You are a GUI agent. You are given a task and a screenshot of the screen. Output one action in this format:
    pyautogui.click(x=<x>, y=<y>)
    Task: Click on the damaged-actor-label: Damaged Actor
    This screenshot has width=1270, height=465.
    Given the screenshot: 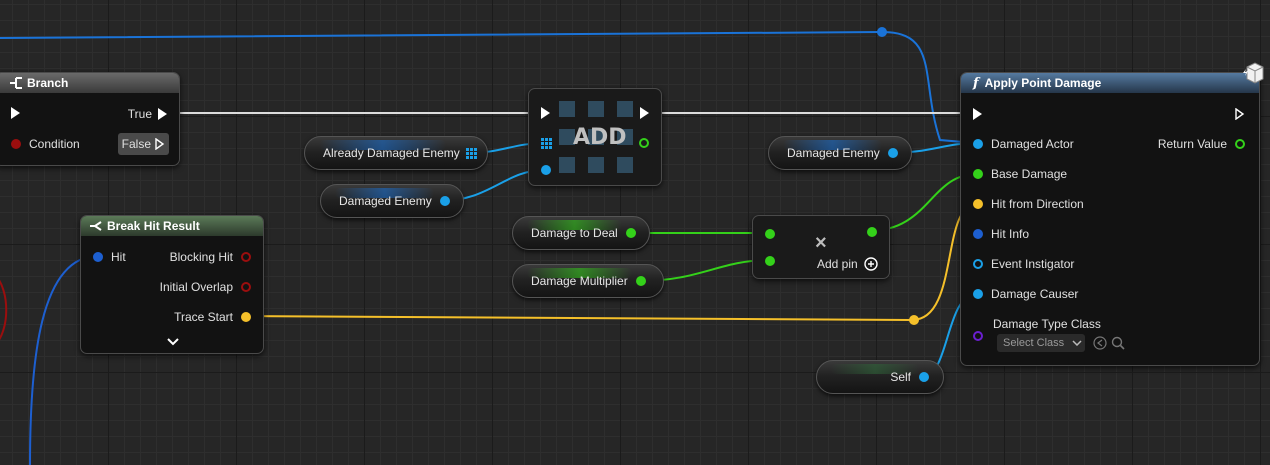 What is the action you would take?
    pyautogui.click(x=1032, y=144)
    